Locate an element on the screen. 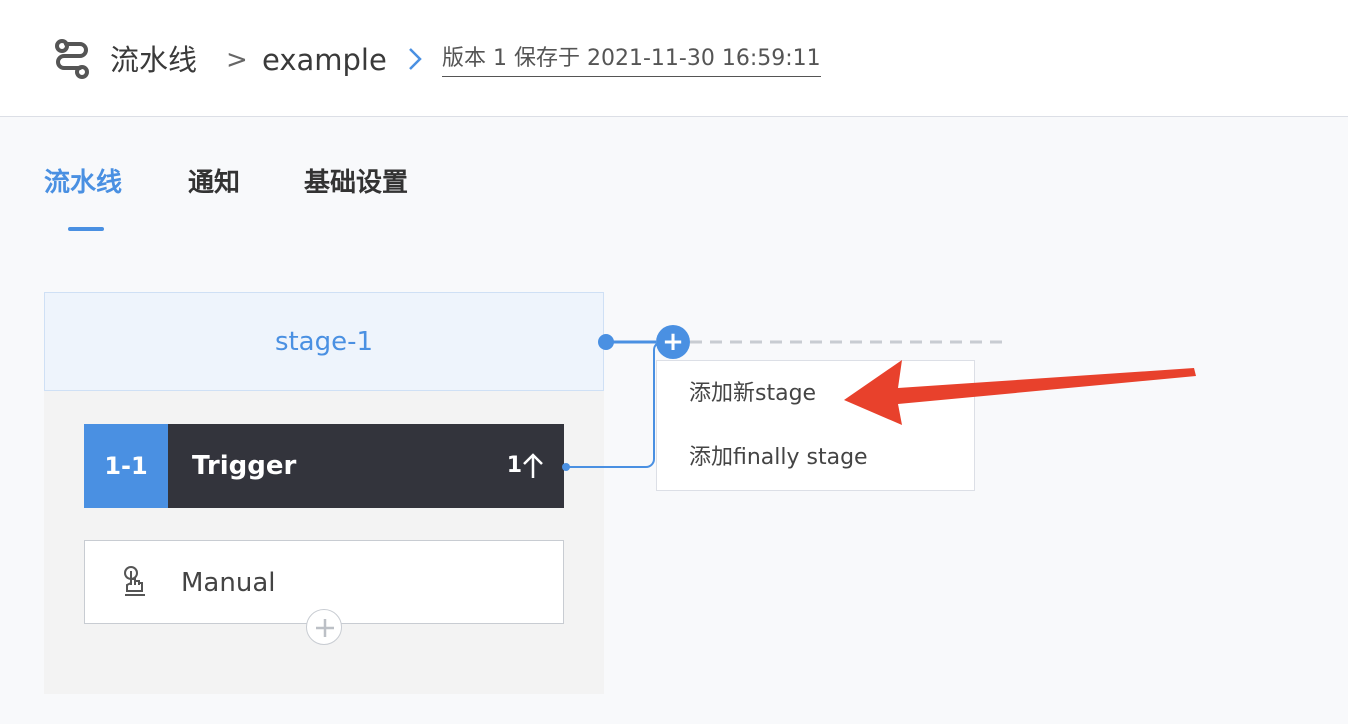 The width and height of the screenshot is (1348, 724). add-stage-button: + is located at coordinates (673, 342).